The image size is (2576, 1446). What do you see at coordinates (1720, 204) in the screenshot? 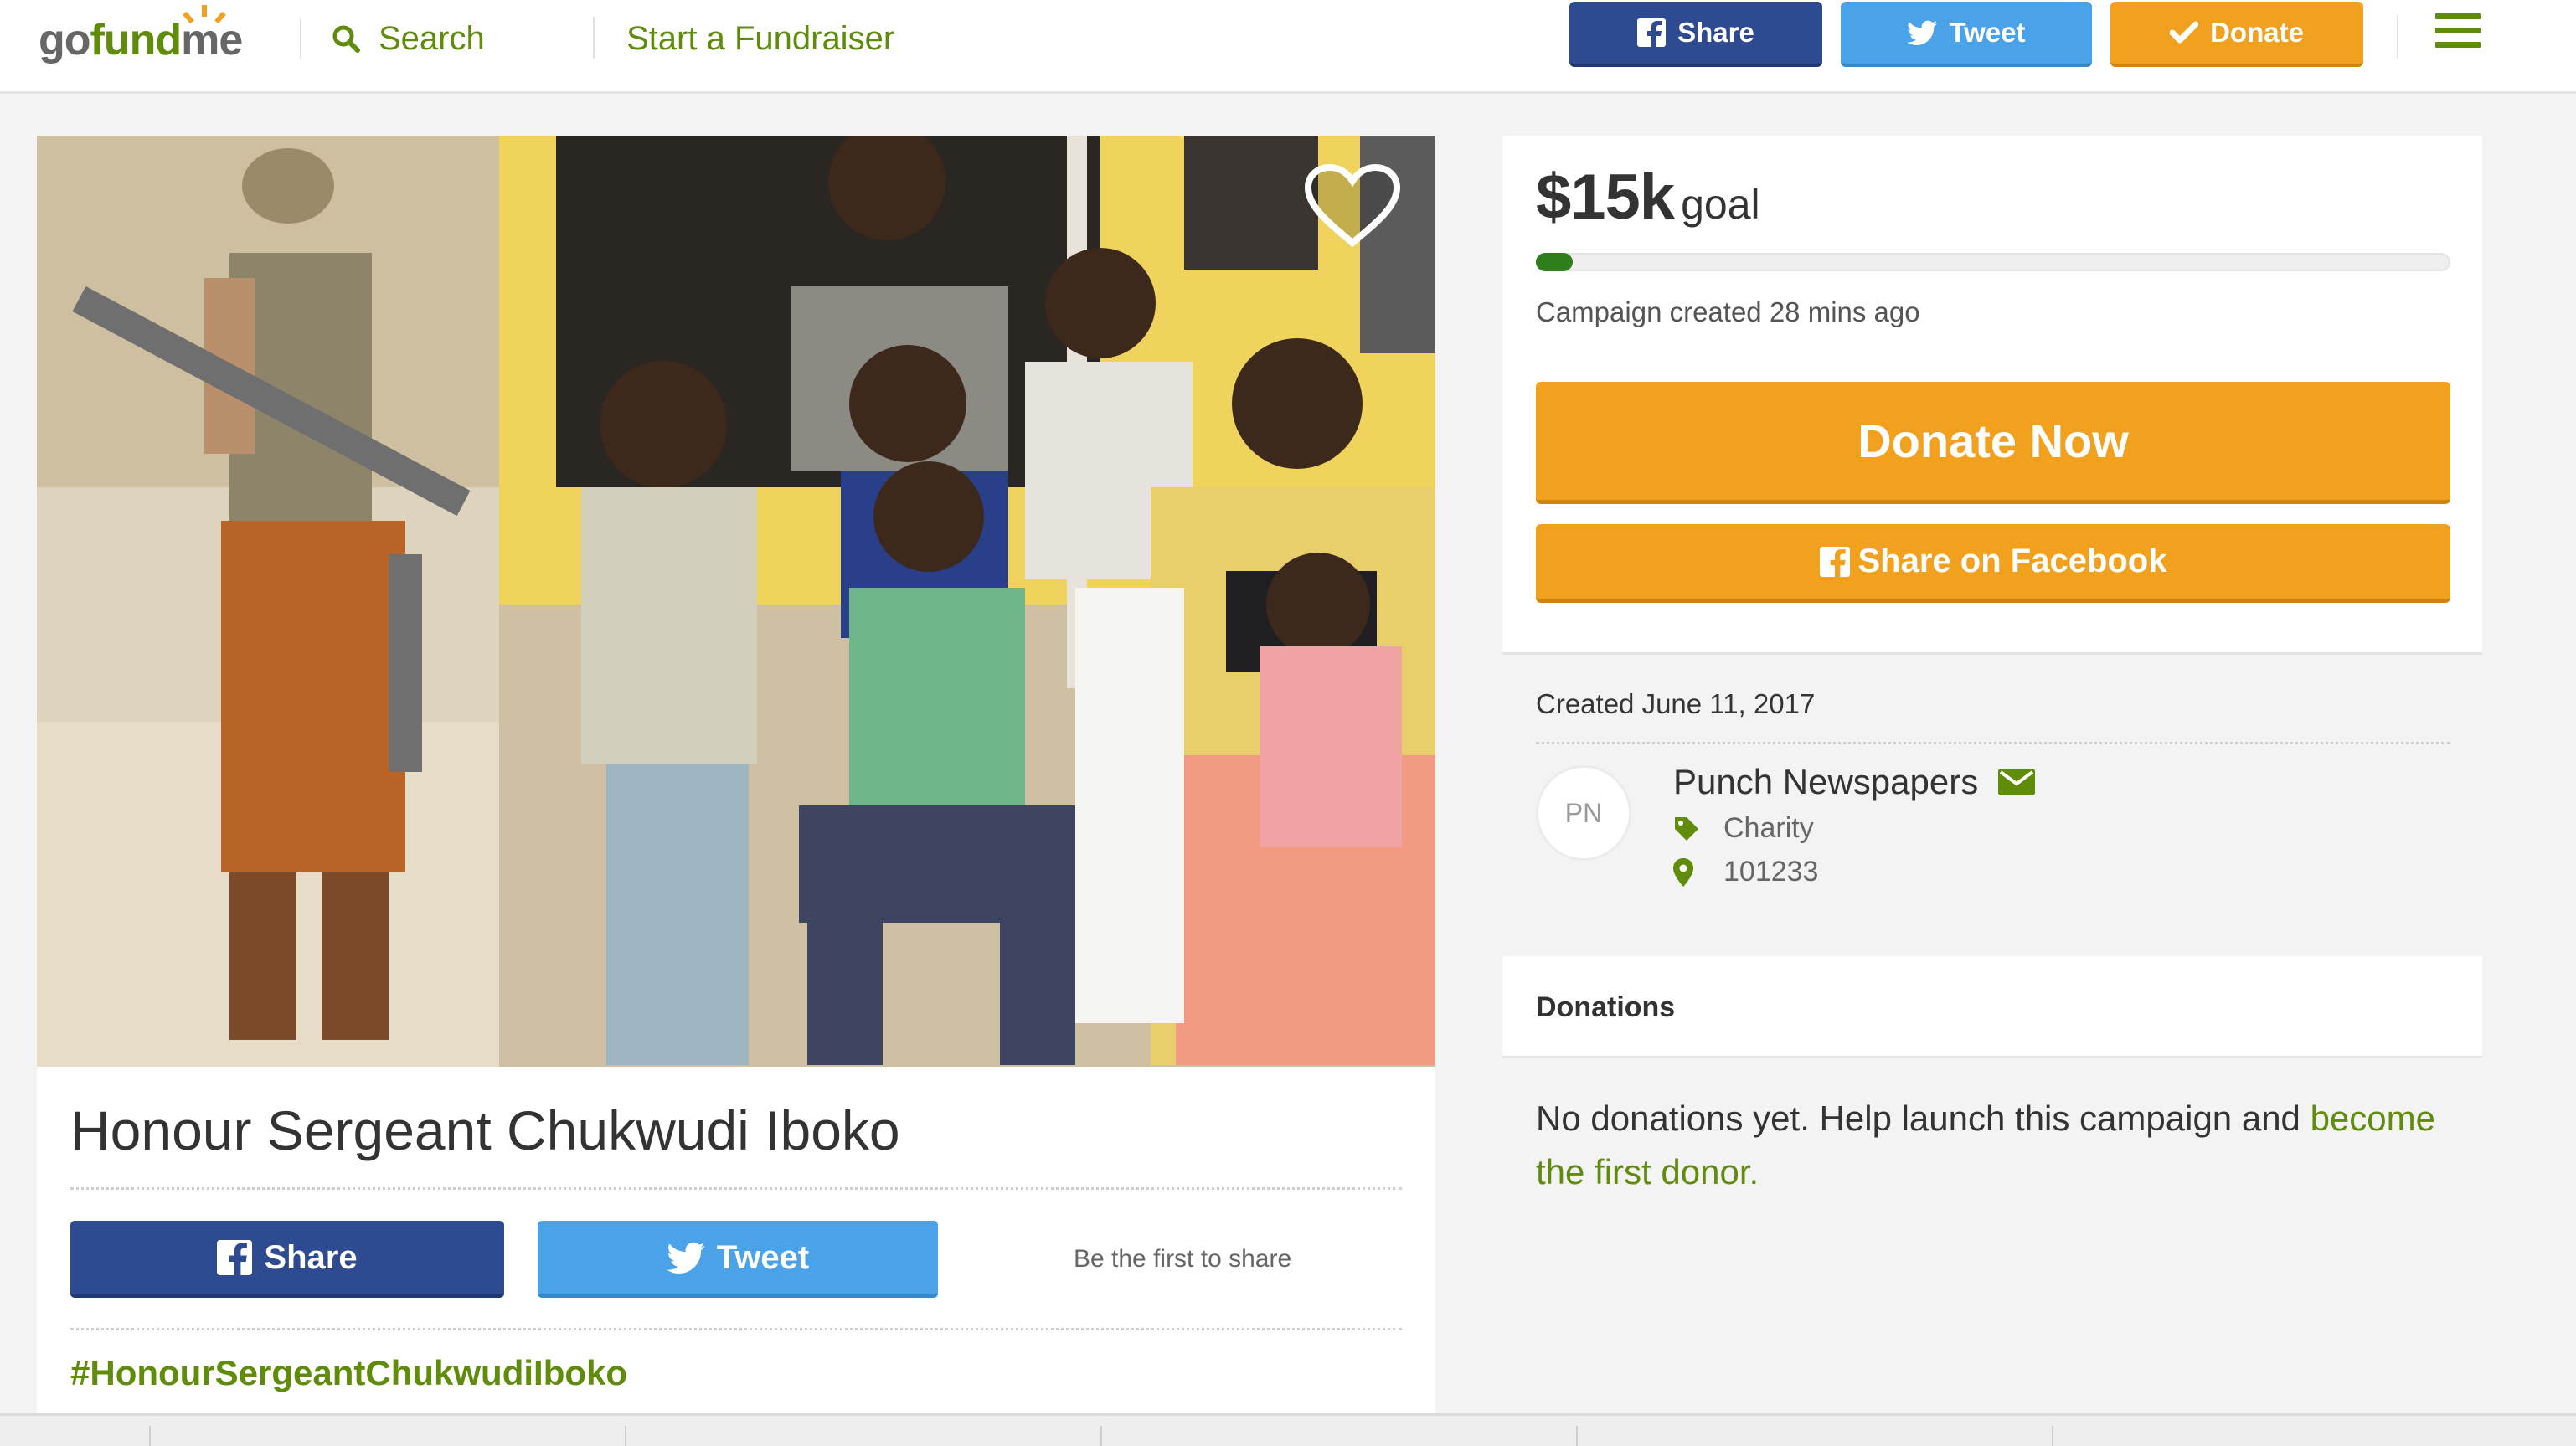
I see `goal-label: goal` at bounding box center [1720, 204].